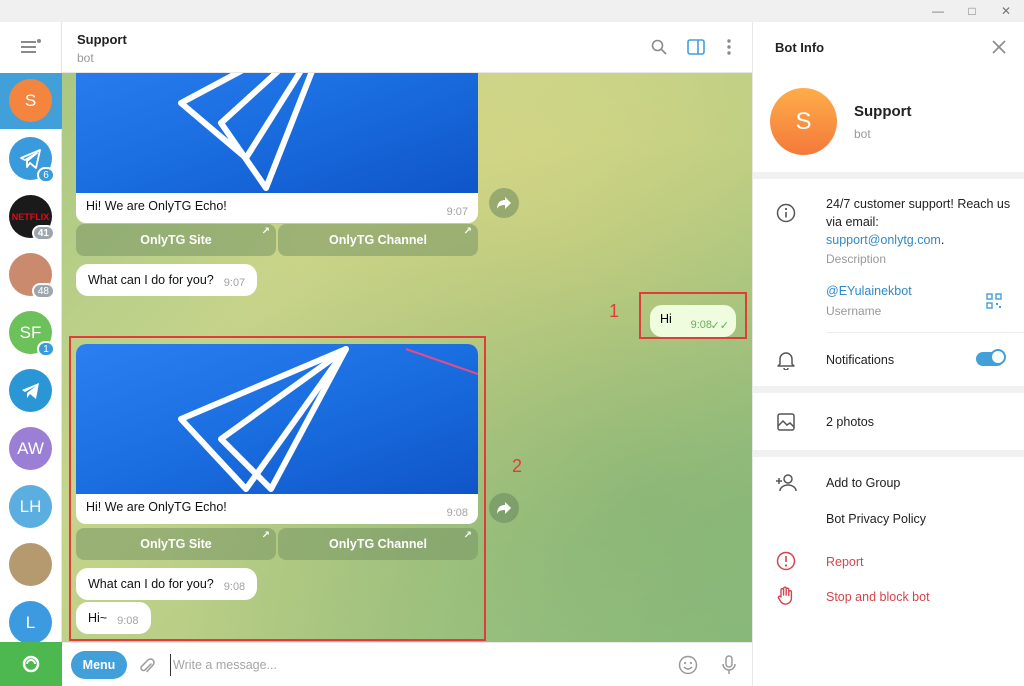 This screenshot has width=1024, height=686. I want to click on avatar-label: AW, so click(30, 448).